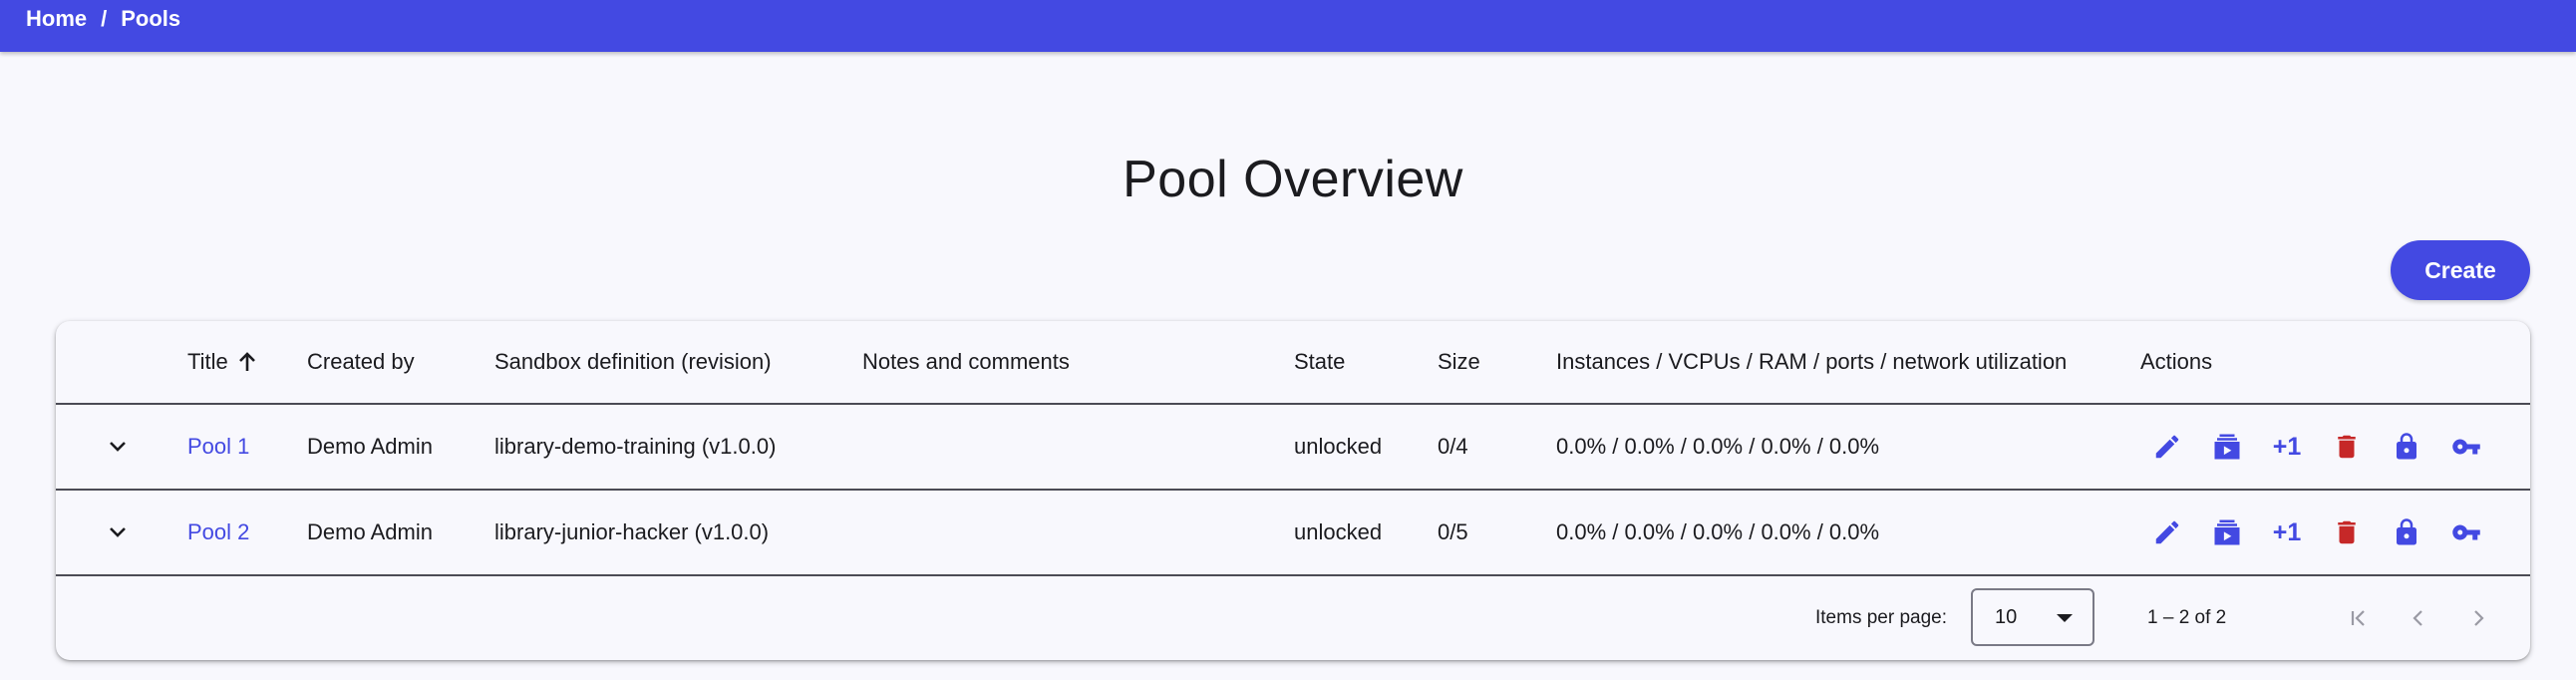 This screenshot has width=2576, height=680. I want to click on previous-page-icon, so click(2418, 618).